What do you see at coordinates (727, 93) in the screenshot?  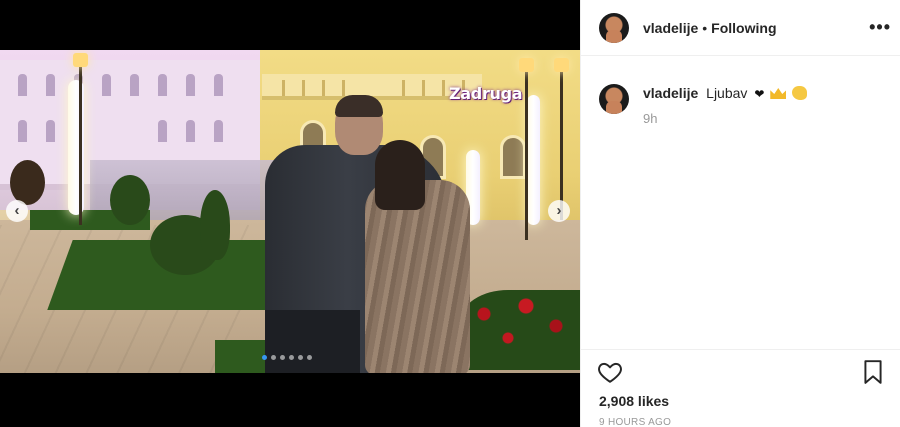 I see `caption-text: Ljubav` at bounding box center [727, 93].